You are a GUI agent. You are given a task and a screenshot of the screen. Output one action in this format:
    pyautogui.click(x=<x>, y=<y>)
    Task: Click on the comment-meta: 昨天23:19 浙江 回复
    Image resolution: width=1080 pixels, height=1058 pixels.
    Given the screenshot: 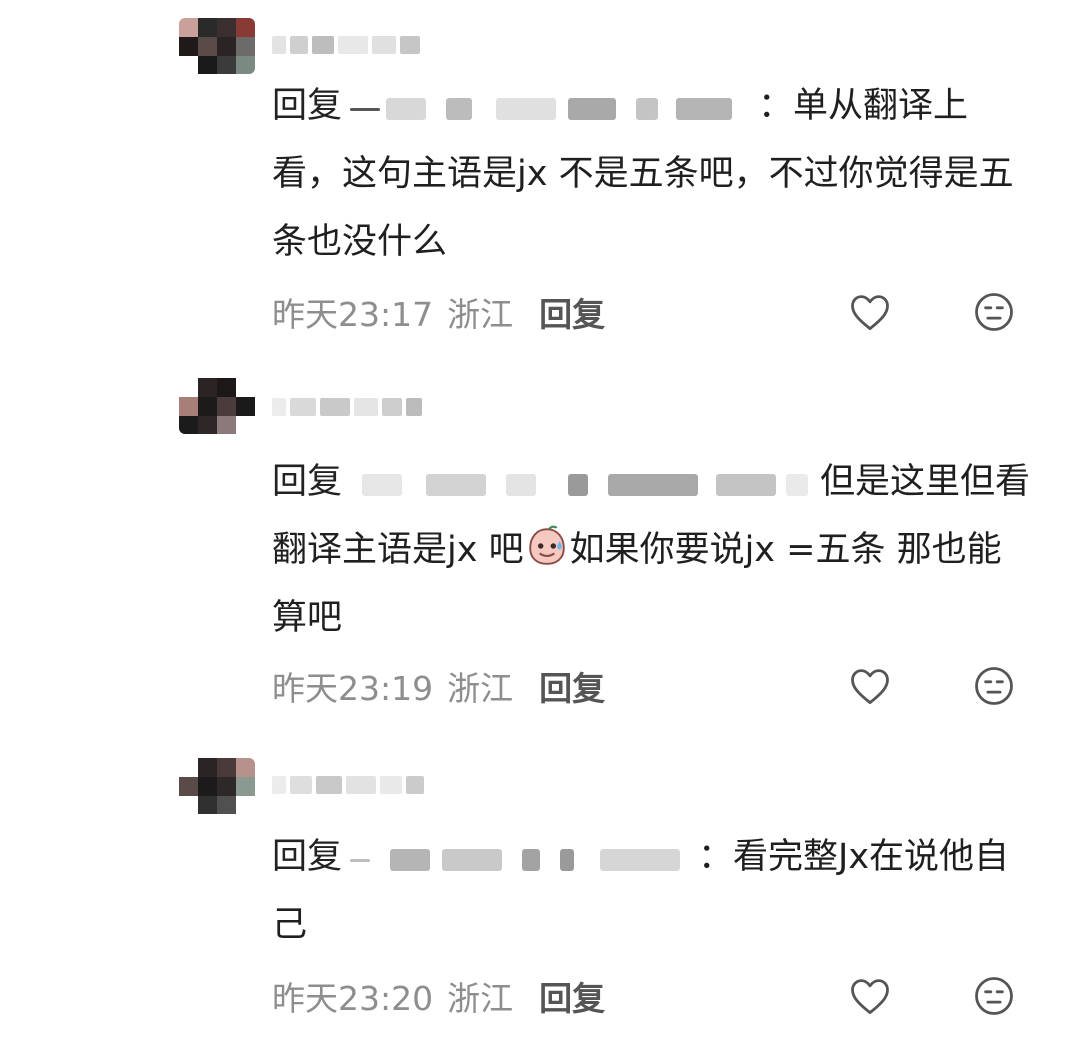 What is the action you would take?
    pyautogui.click(x=438, y=686)
    